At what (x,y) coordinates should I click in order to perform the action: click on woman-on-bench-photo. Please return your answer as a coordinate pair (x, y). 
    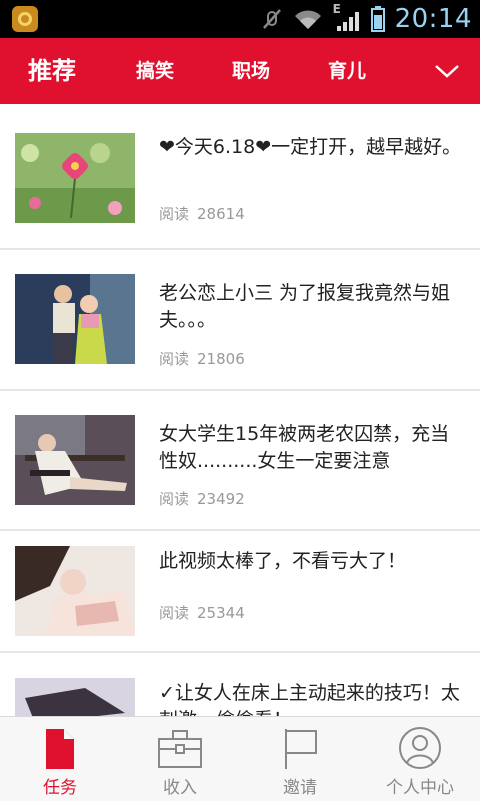
    Looking at the image, I should click on (75, 460).